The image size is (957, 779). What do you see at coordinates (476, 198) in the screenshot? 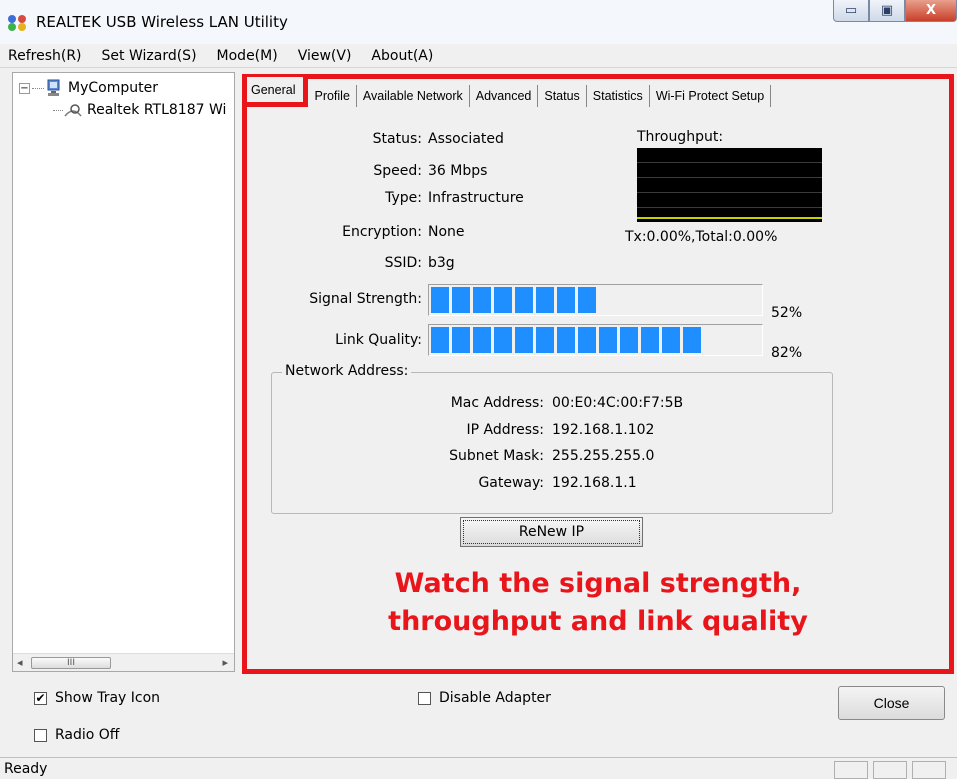
I see `type-value: Infrastructure` at bounding box center [476, 198].